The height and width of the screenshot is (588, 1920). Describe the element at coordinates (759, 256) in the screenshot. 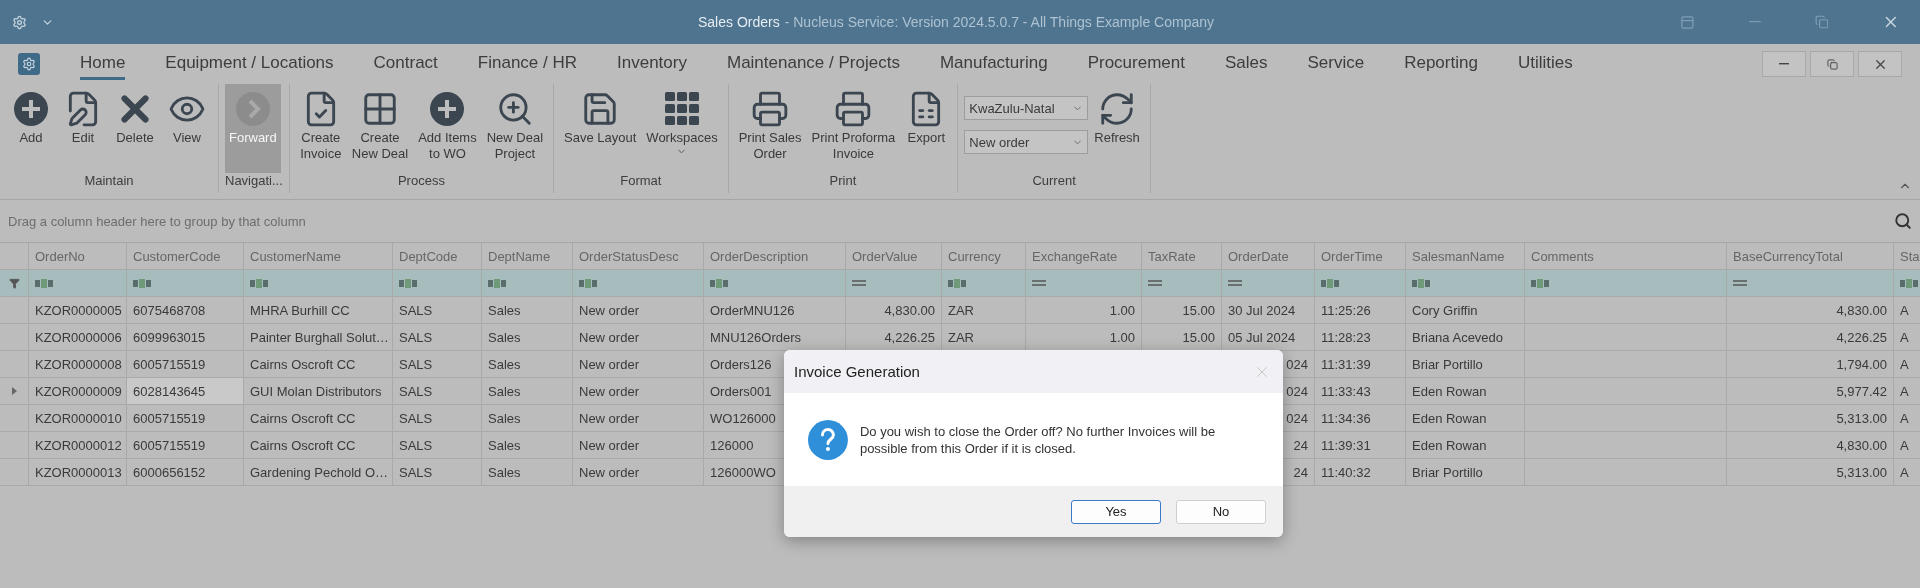

I see `column-header: OrderDescription` at that location.